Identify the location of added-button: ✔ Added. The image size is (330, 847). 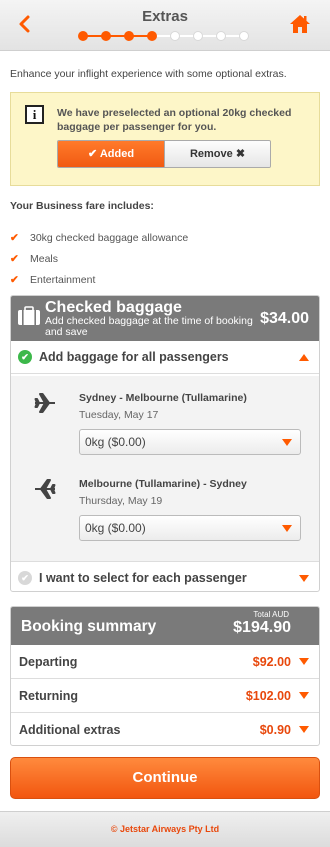
(111, 154).